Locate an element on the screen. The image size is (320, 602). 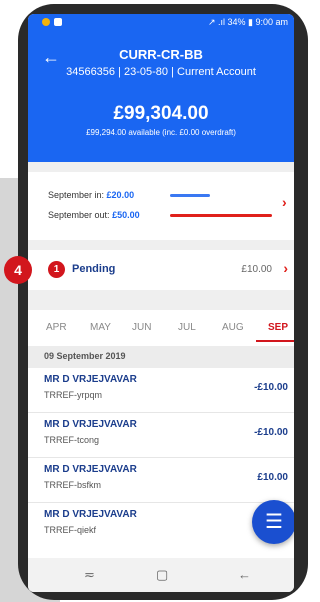
transaction-ref: TRREF-tcong is located at coordinates (72, 440).